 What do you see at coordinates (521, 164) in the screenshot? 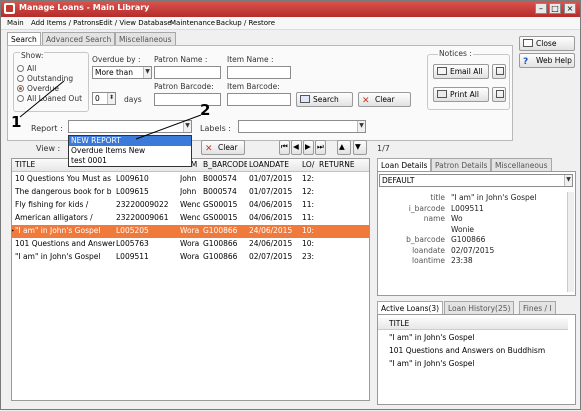
I see `tab-details-miscellaneous: Miscellaneous` at bounding box center [521, 164].